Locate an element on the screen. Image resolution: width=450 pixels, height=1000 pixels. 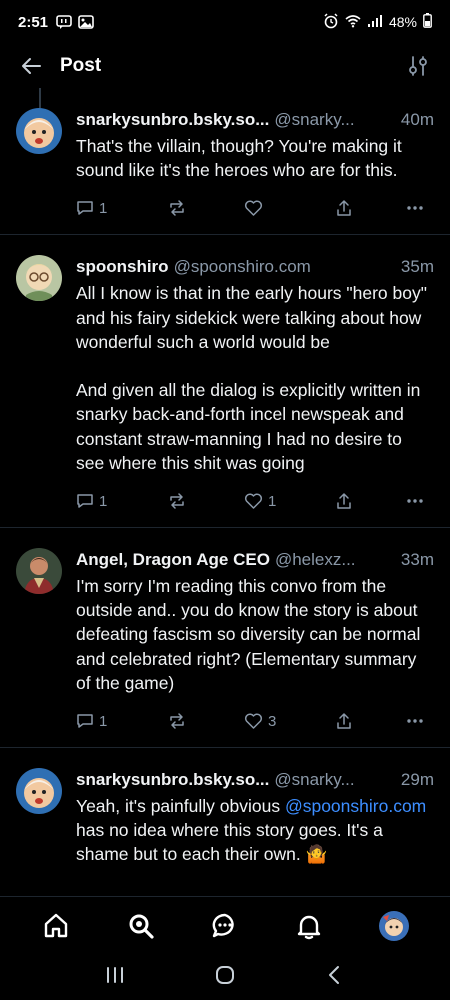
profile-avatar is located at coordinates (393, 925).